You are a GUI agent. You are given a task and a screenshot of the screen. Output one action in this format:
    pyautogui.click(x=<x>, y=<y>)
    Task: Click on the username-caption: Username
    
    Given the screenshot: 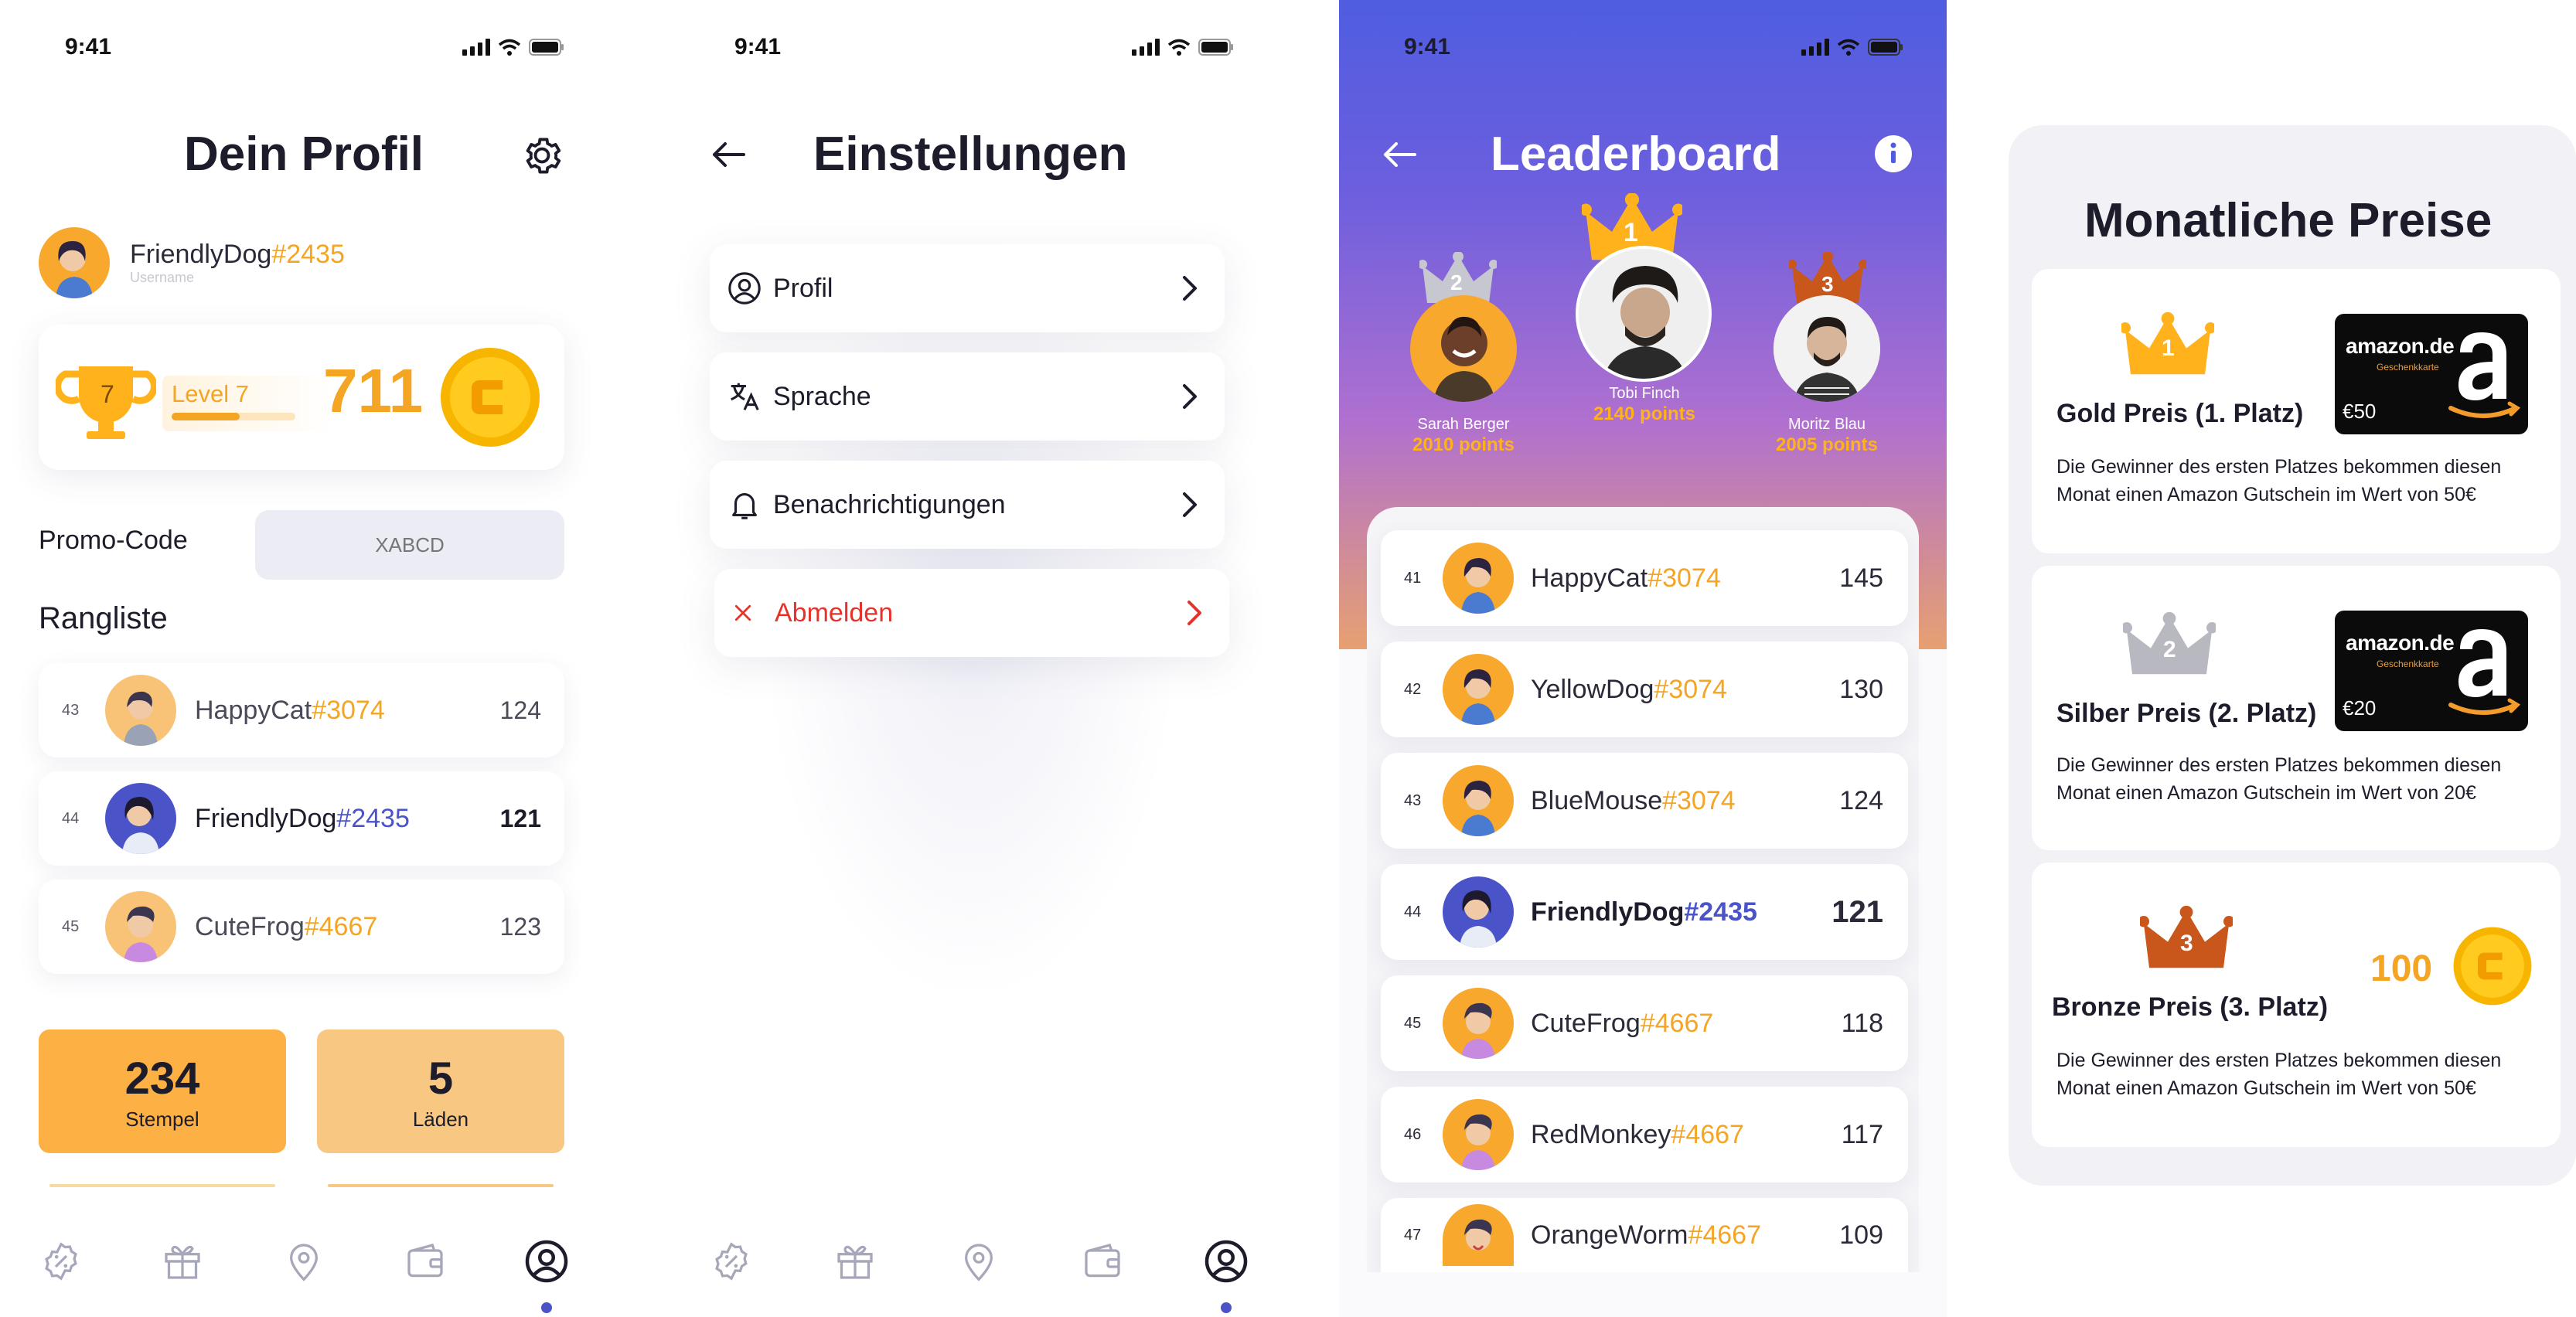 What is the action you would take?
    pyautogui.click(x=162, y=277)
    